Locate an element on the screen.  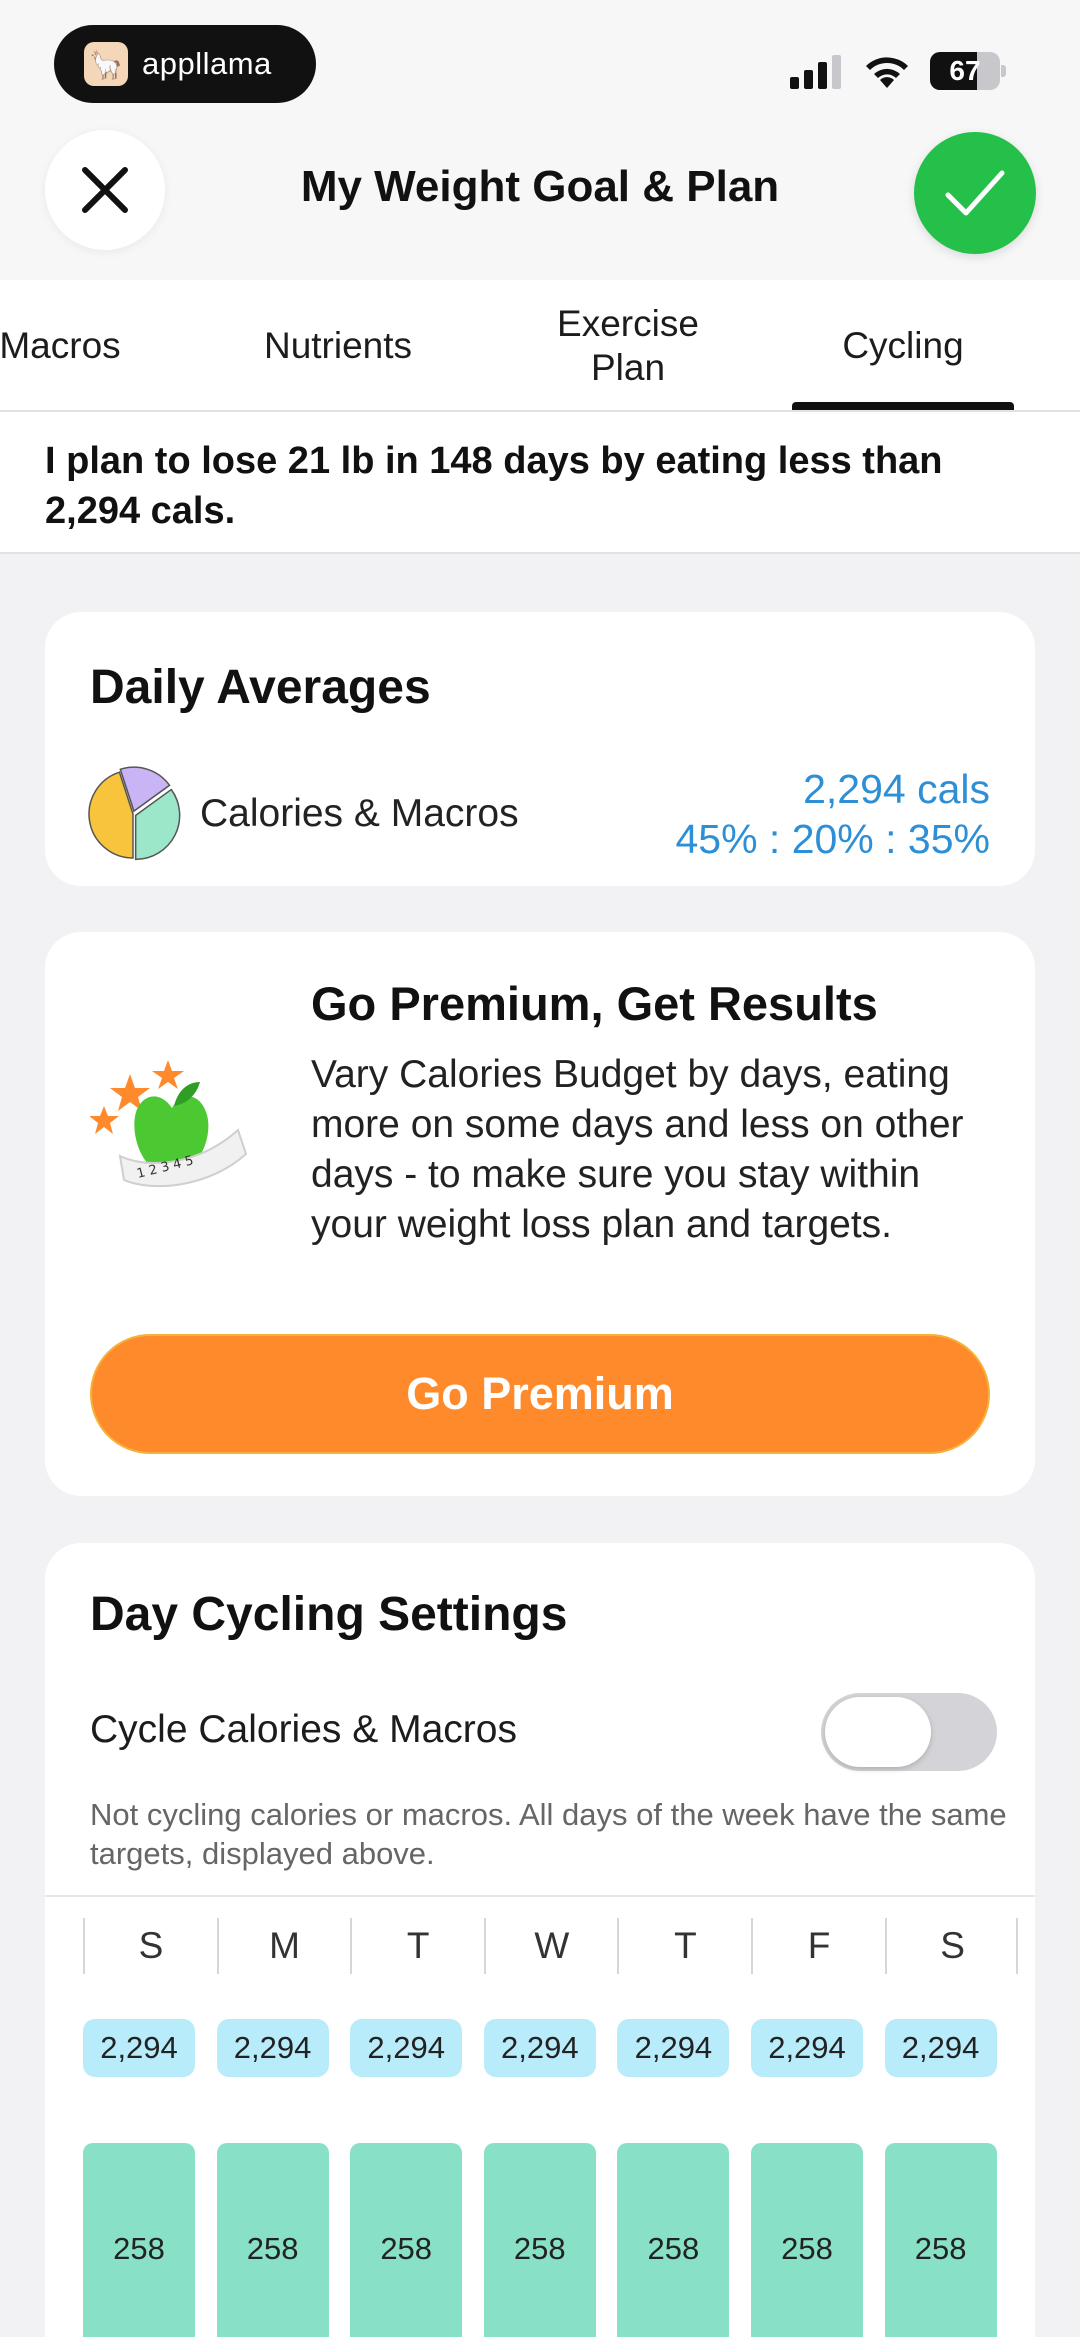
tab-bar: Macros Nutrients Exercise Plan Cycling is located at coordinates (540, 346).